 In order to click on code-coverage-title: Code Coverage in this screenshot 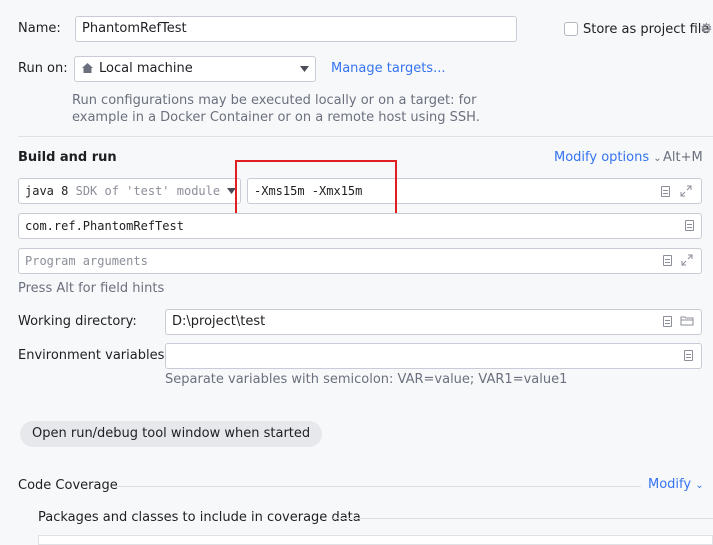, I will do `click(68, 485)`.